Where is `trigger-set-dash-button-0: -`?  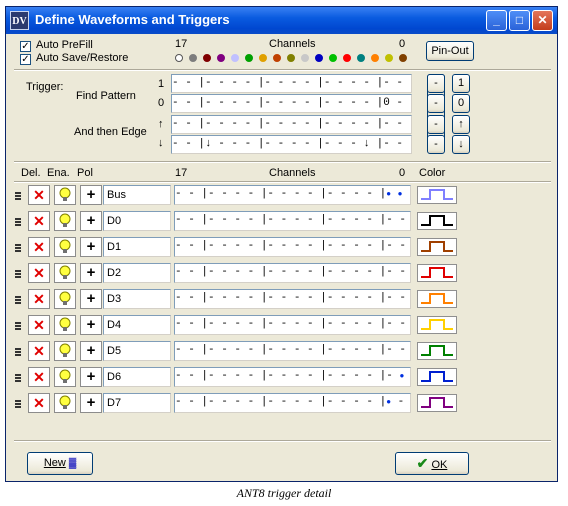 trigger-set-dash-button-0: - is located at coordinates (436, 103).